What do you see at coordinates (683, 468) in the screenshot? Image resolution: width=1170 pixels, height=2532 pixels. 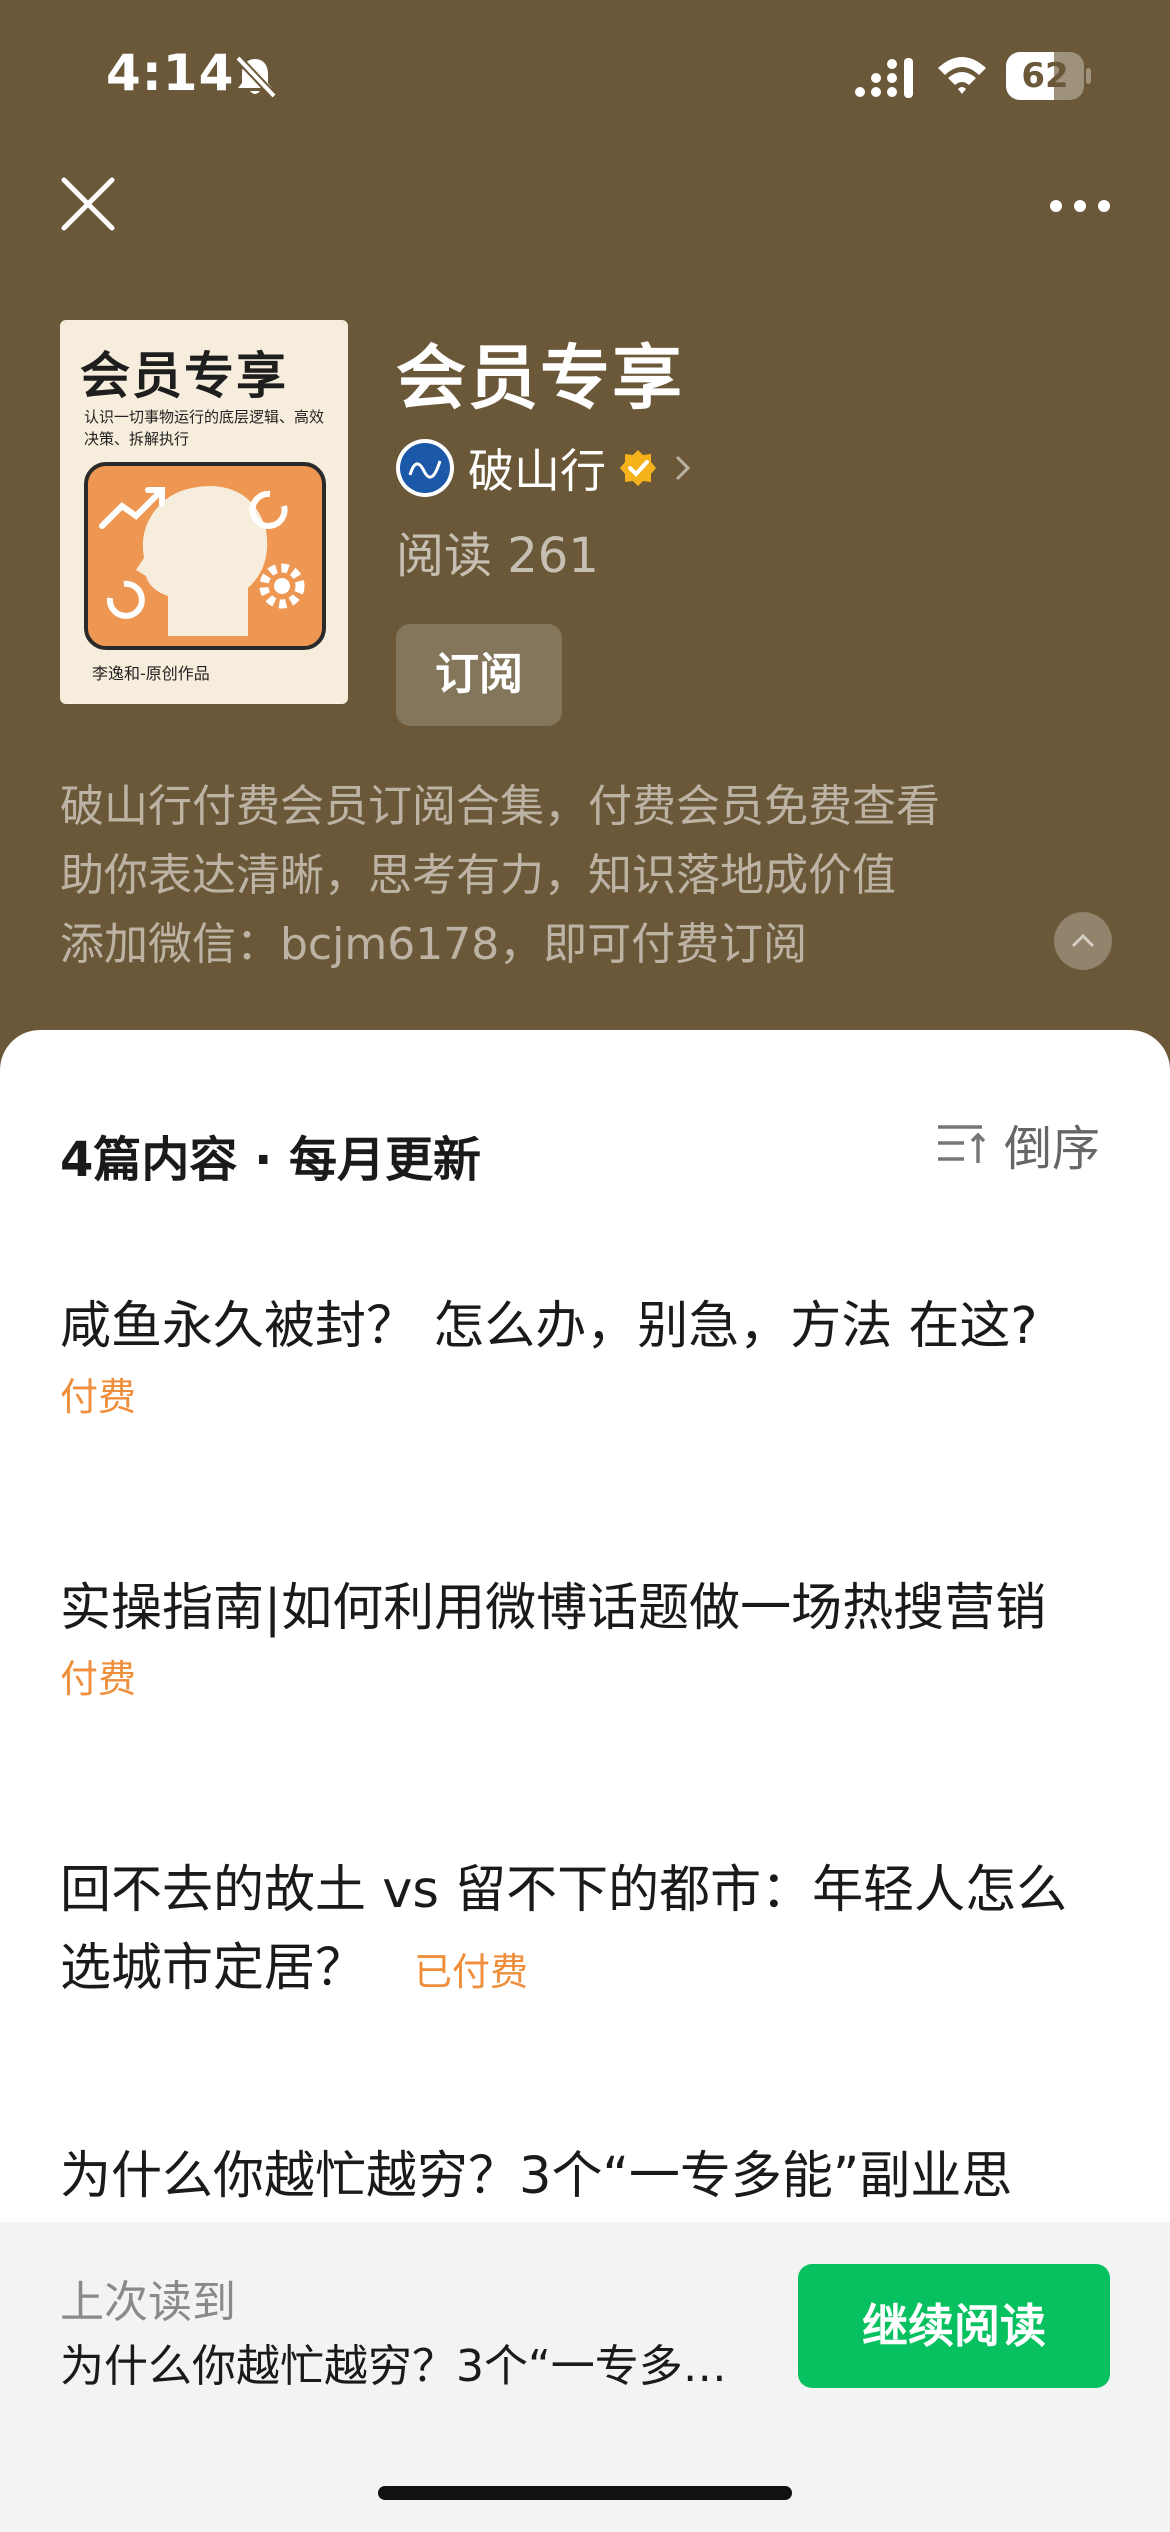 I see `chevron-right-icon` at bounding box center [683, 468].